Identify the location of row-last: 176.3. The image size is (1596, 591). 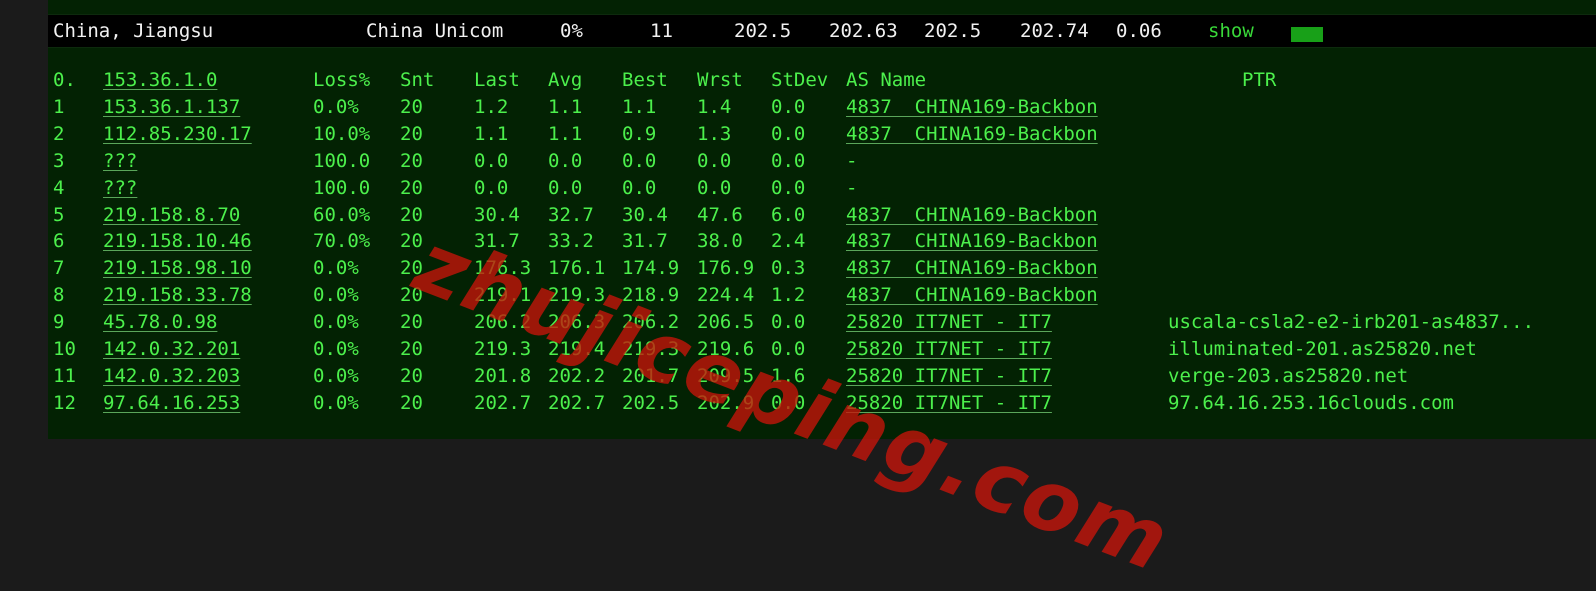
(503, 268).